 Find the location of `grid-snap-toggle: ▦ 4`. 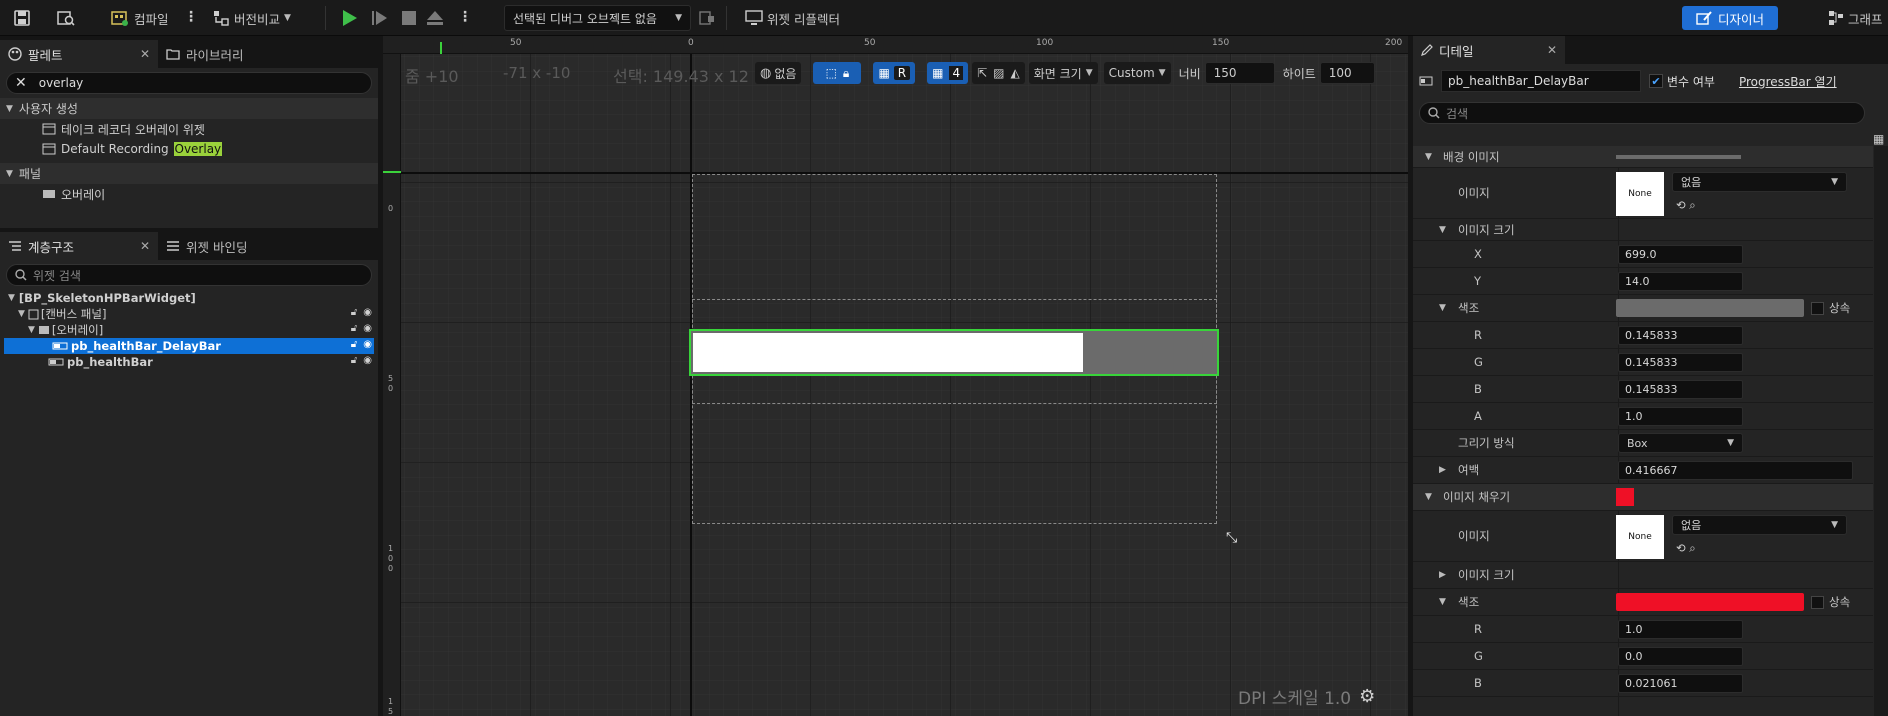

grid-snap-toggle: ▦ 4 is located at coordinates (948, 73).